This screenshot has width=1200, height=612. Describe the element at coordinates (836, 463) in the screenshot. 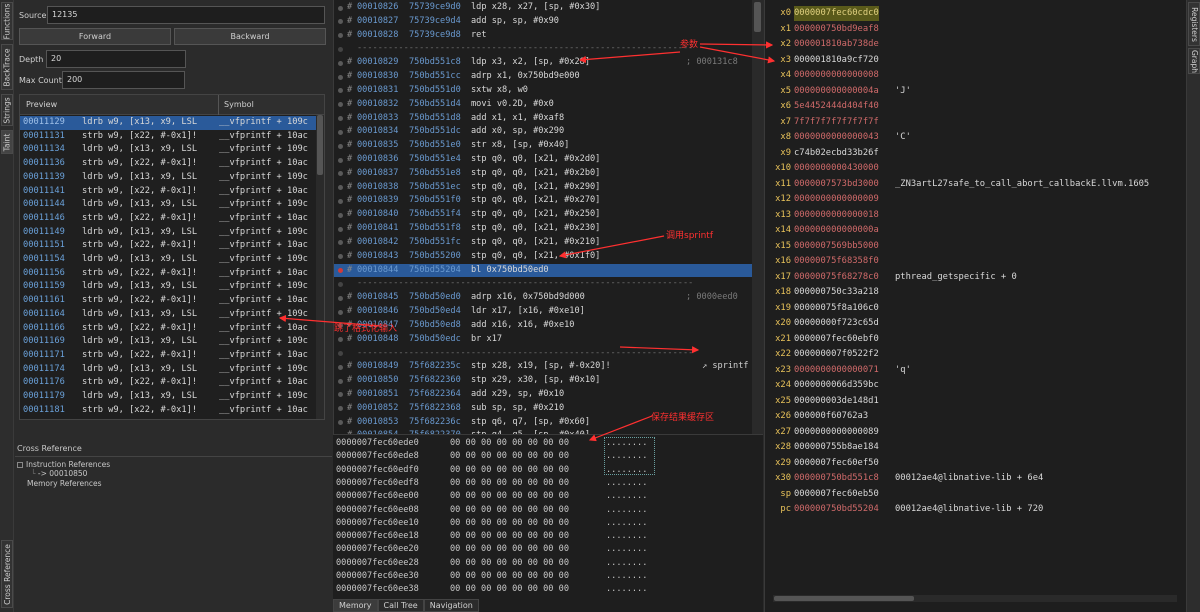

I see `register-value: 0000007fec60ef50` at that location.